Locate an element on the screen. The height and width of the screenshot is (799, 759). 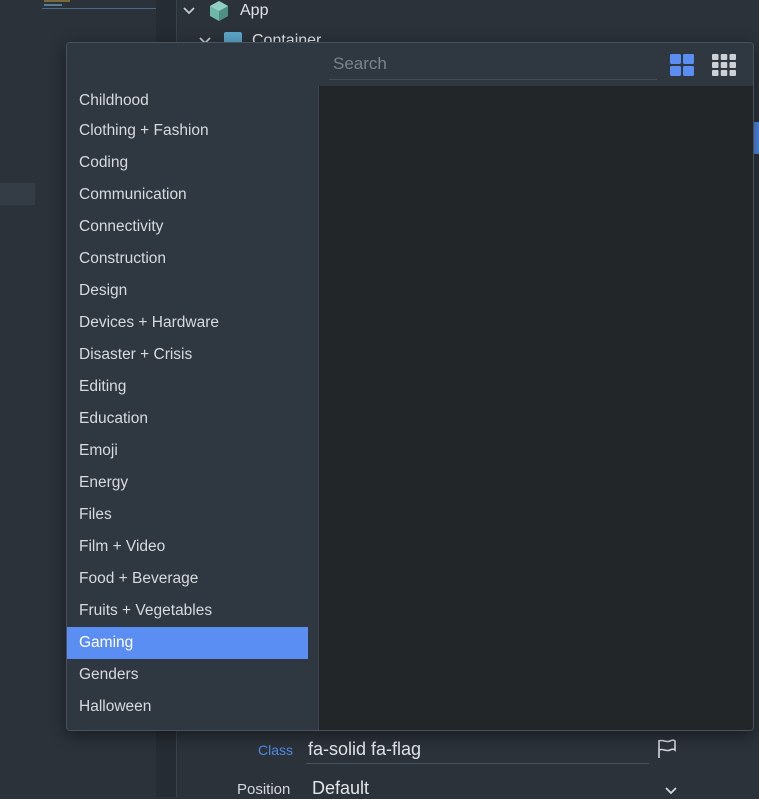
search-field is located at coordinates (497, 65).